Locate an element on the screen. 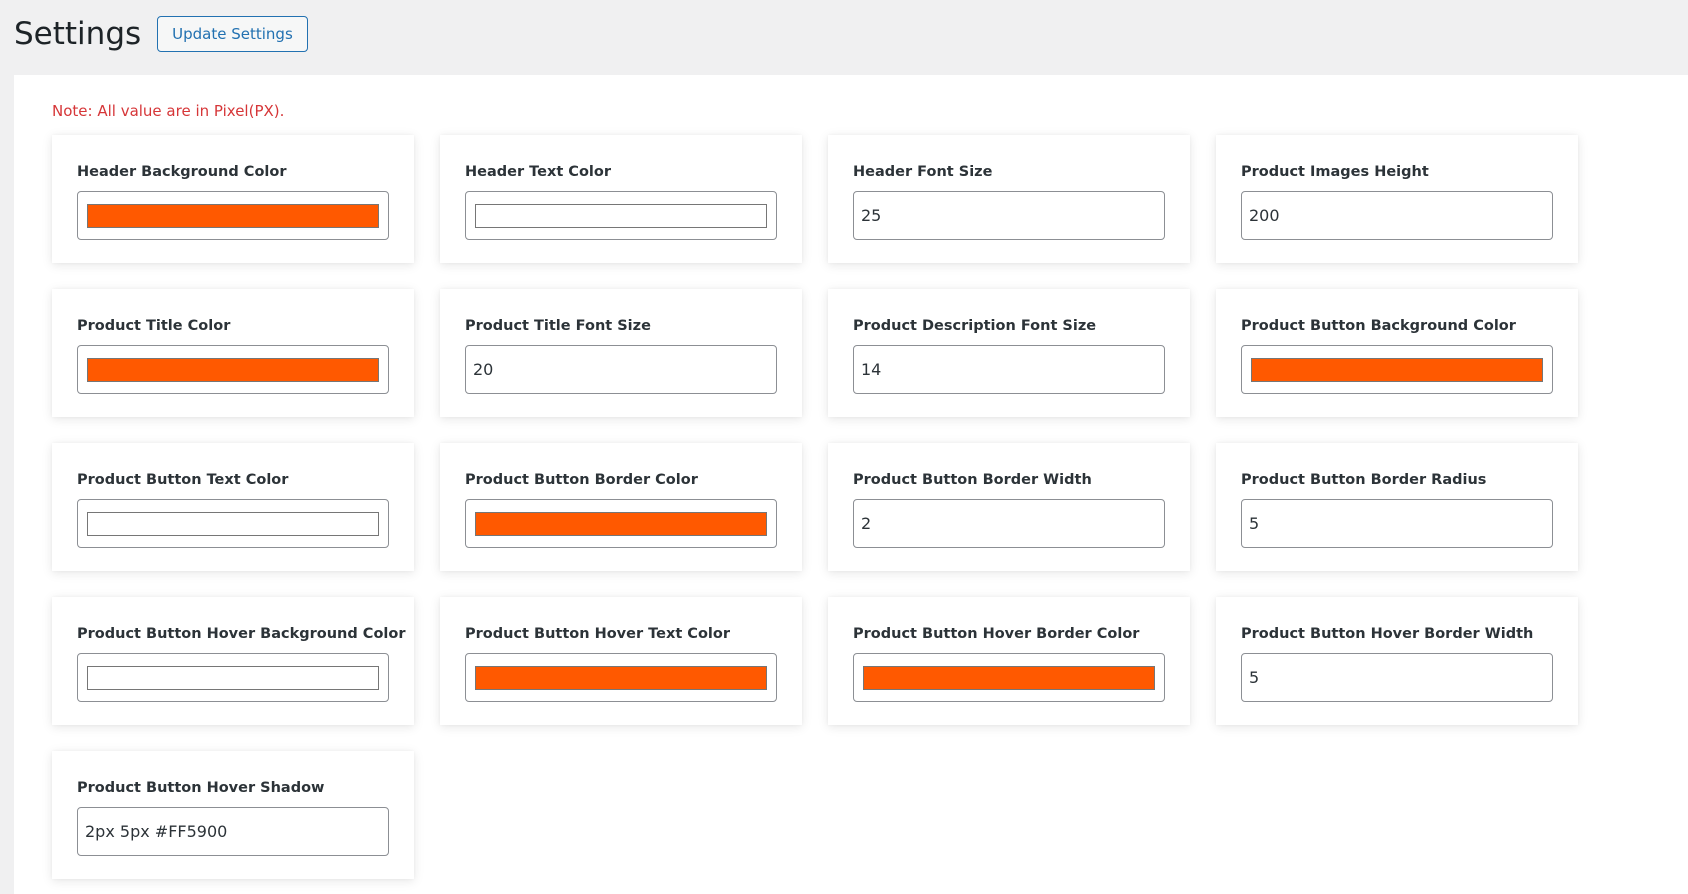 This screenshot has width=1688, height=894. setting-card-product-button-border-radius: Product Button Border Radius is located at coordinates (1397, 507).